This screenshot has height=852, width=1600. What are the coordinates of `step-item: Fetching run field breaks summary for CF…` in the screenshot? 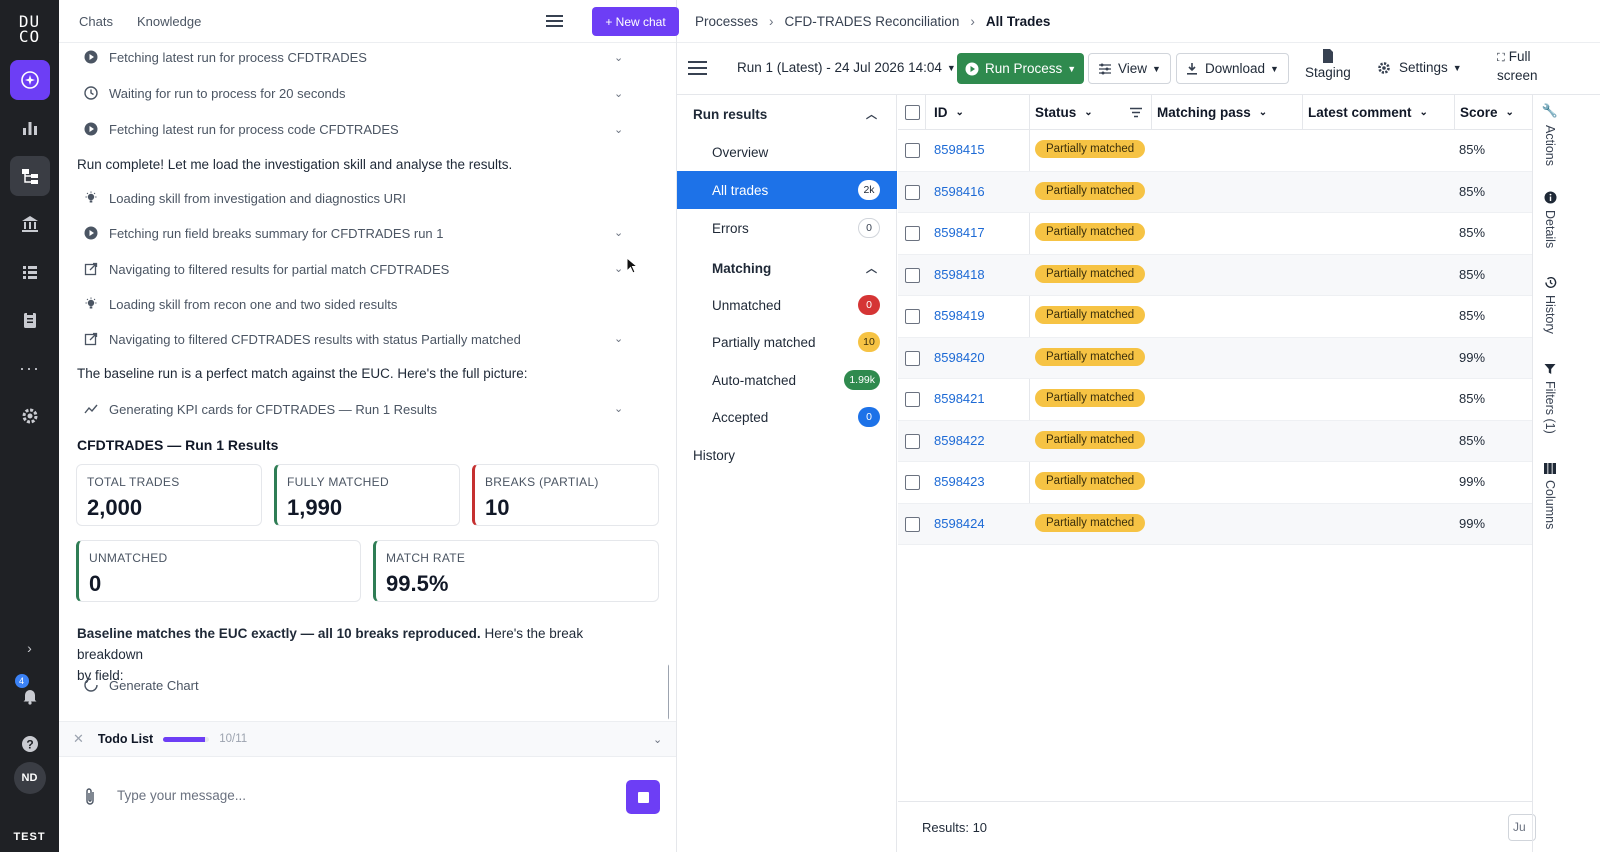 It's located at (263, 233).